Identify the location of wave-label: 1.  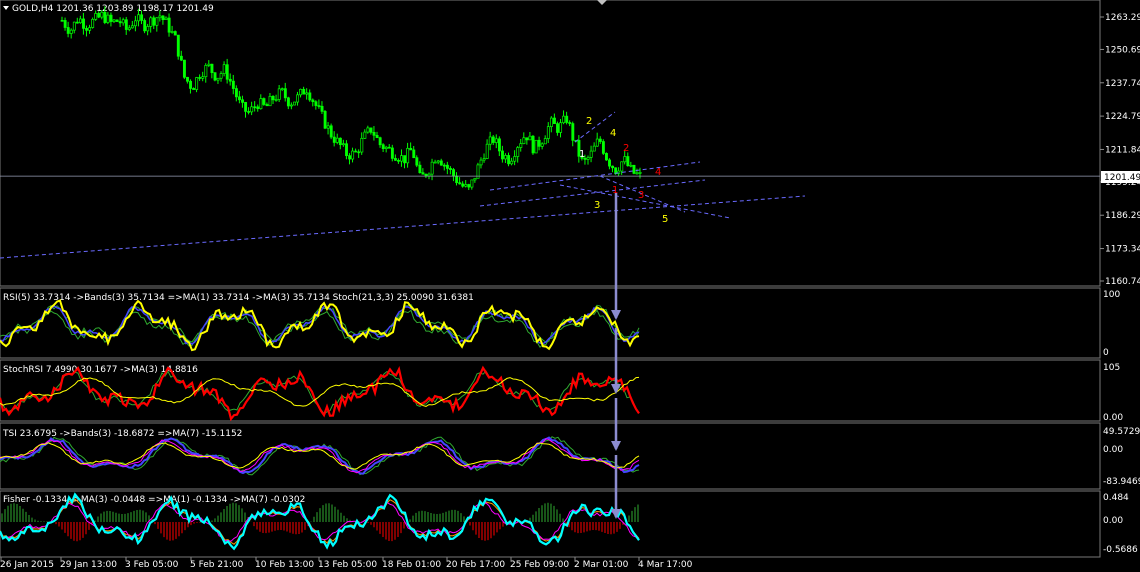
(582, 154).